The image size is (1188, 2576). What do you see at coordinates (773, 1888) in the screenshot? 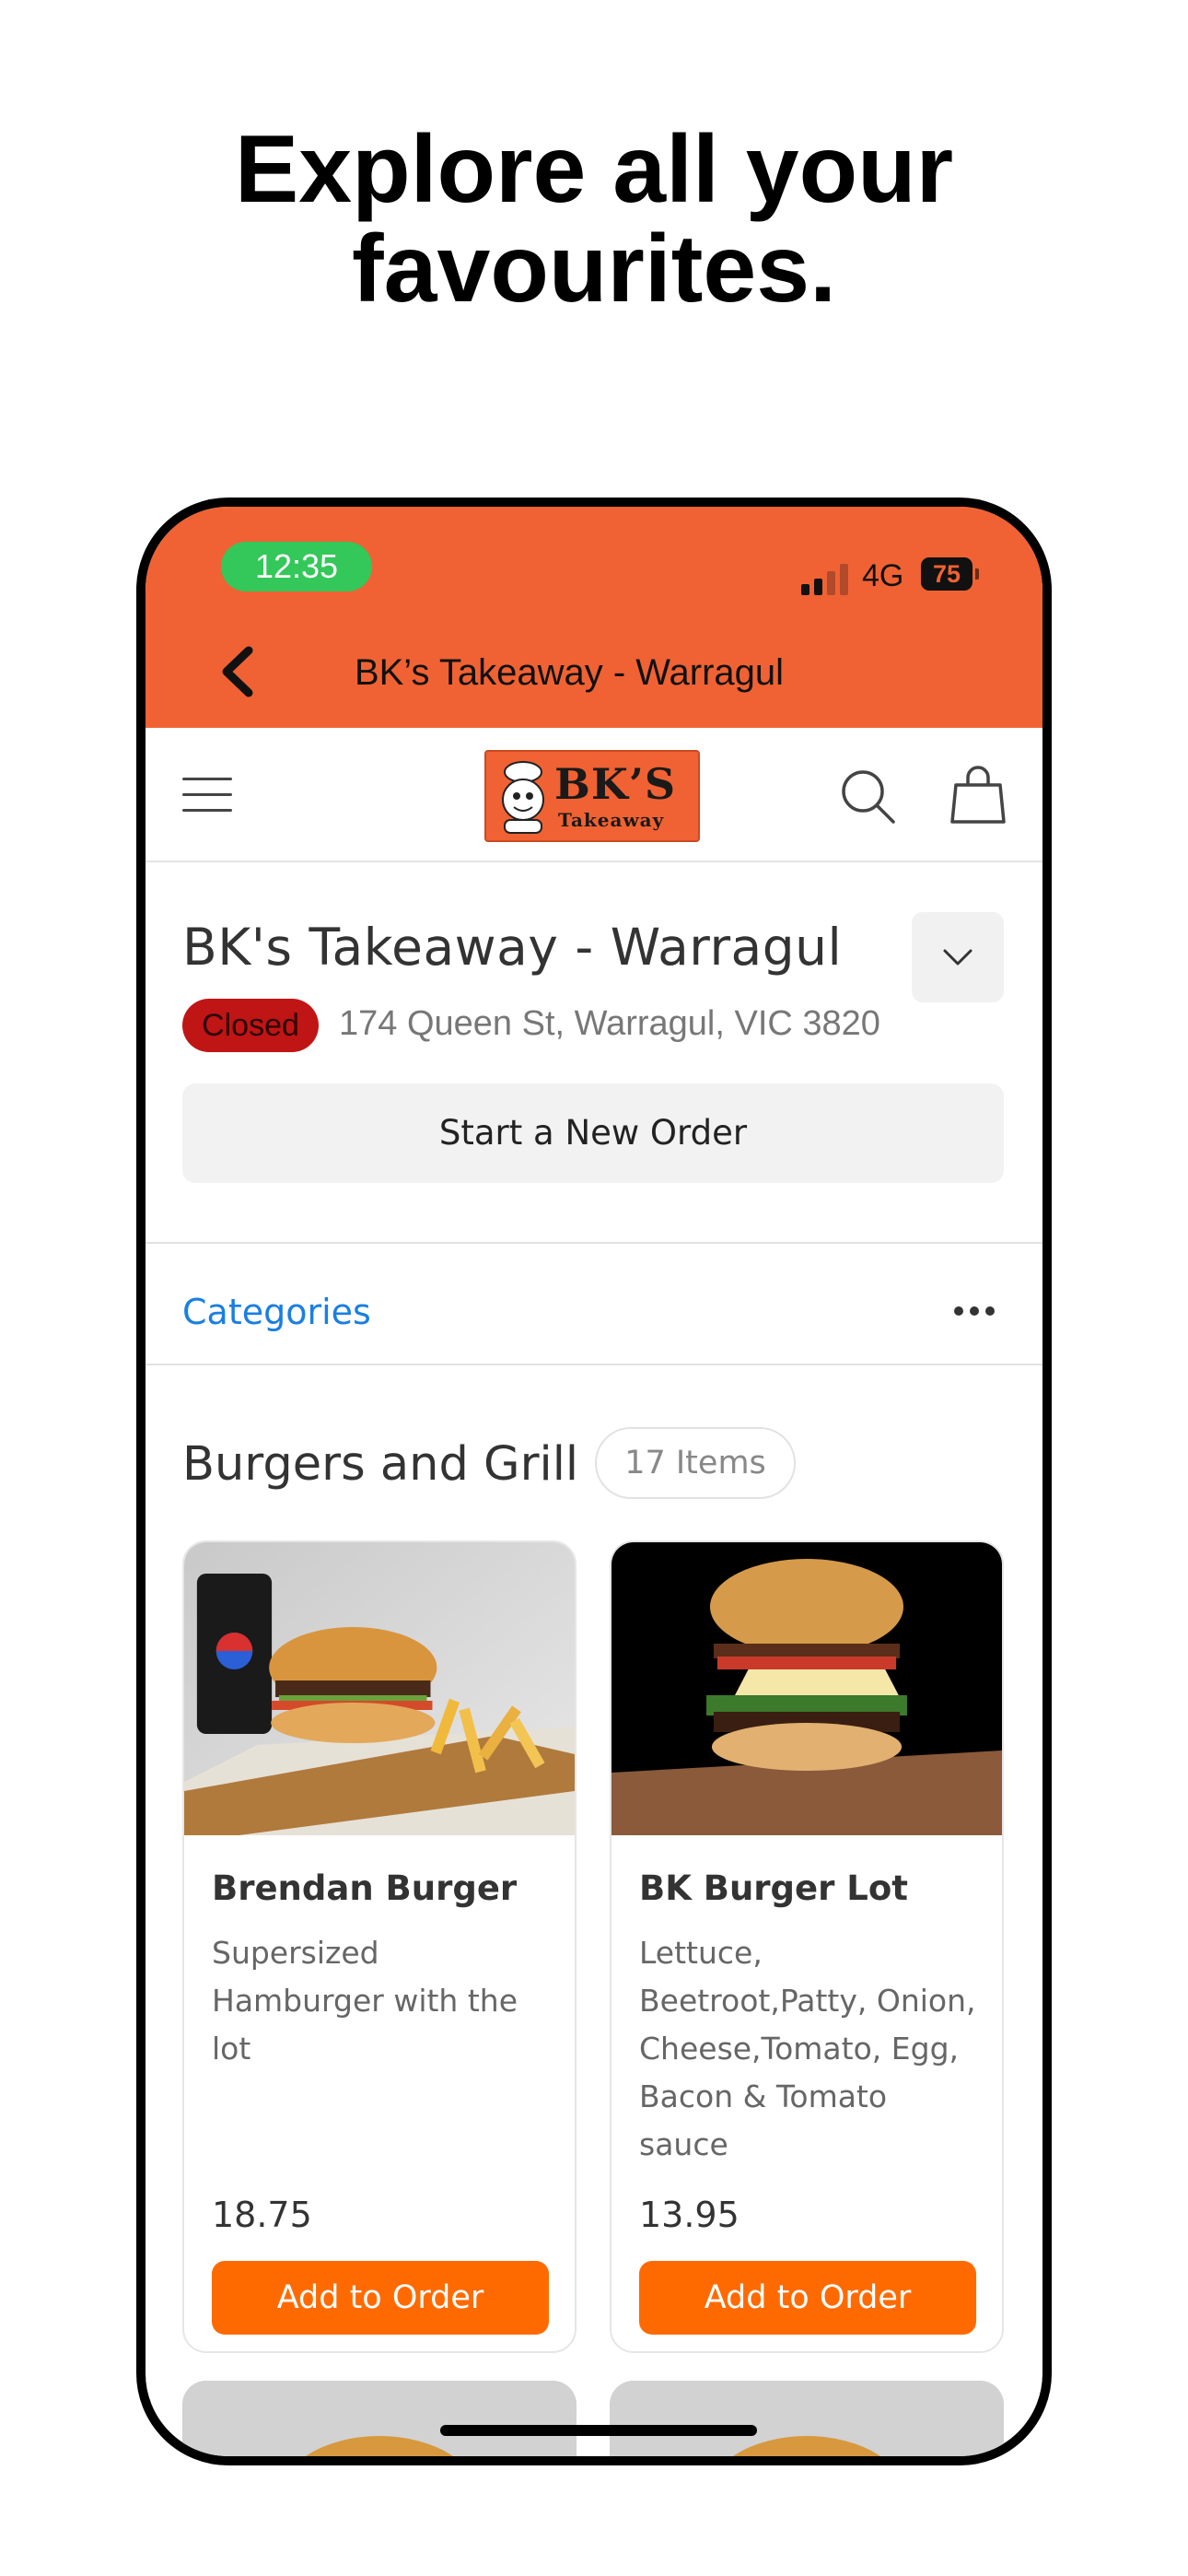
I see `product-name: BK Burger Lot` at bounding box center [773, 1888].